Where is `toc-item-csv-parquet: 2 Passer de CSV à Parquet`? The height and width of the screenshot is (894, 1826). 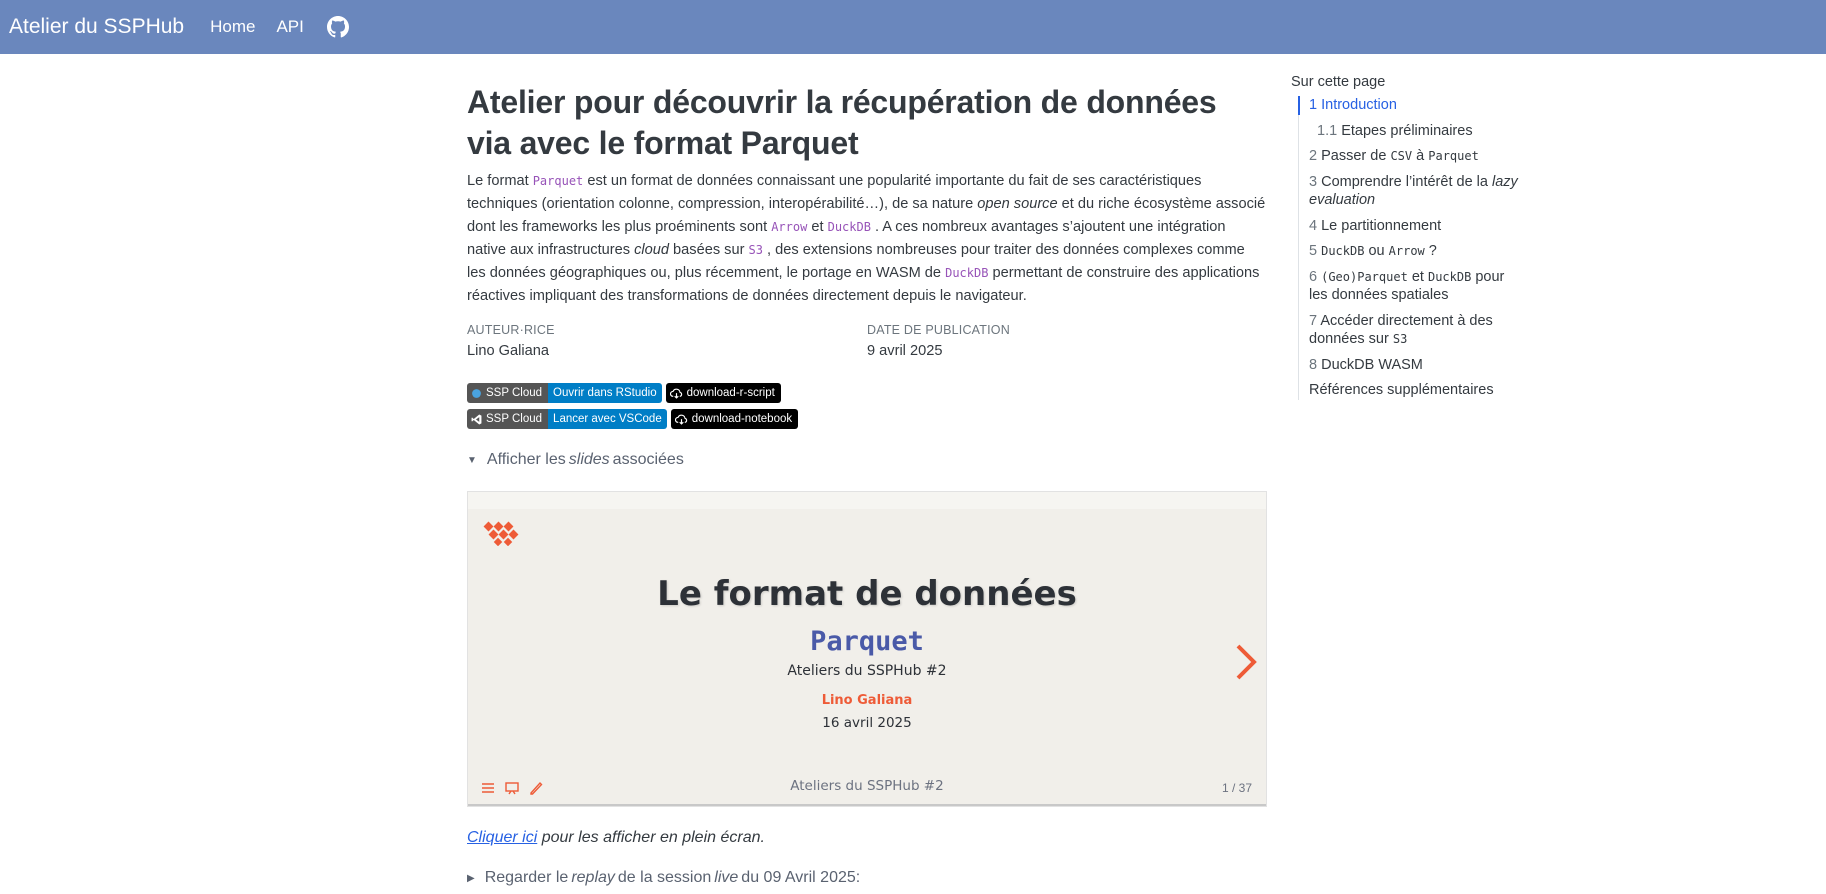
toc-item-csv-parquet: 2 Passer de CSV à Parquet is located at coordinates (1415, 156).